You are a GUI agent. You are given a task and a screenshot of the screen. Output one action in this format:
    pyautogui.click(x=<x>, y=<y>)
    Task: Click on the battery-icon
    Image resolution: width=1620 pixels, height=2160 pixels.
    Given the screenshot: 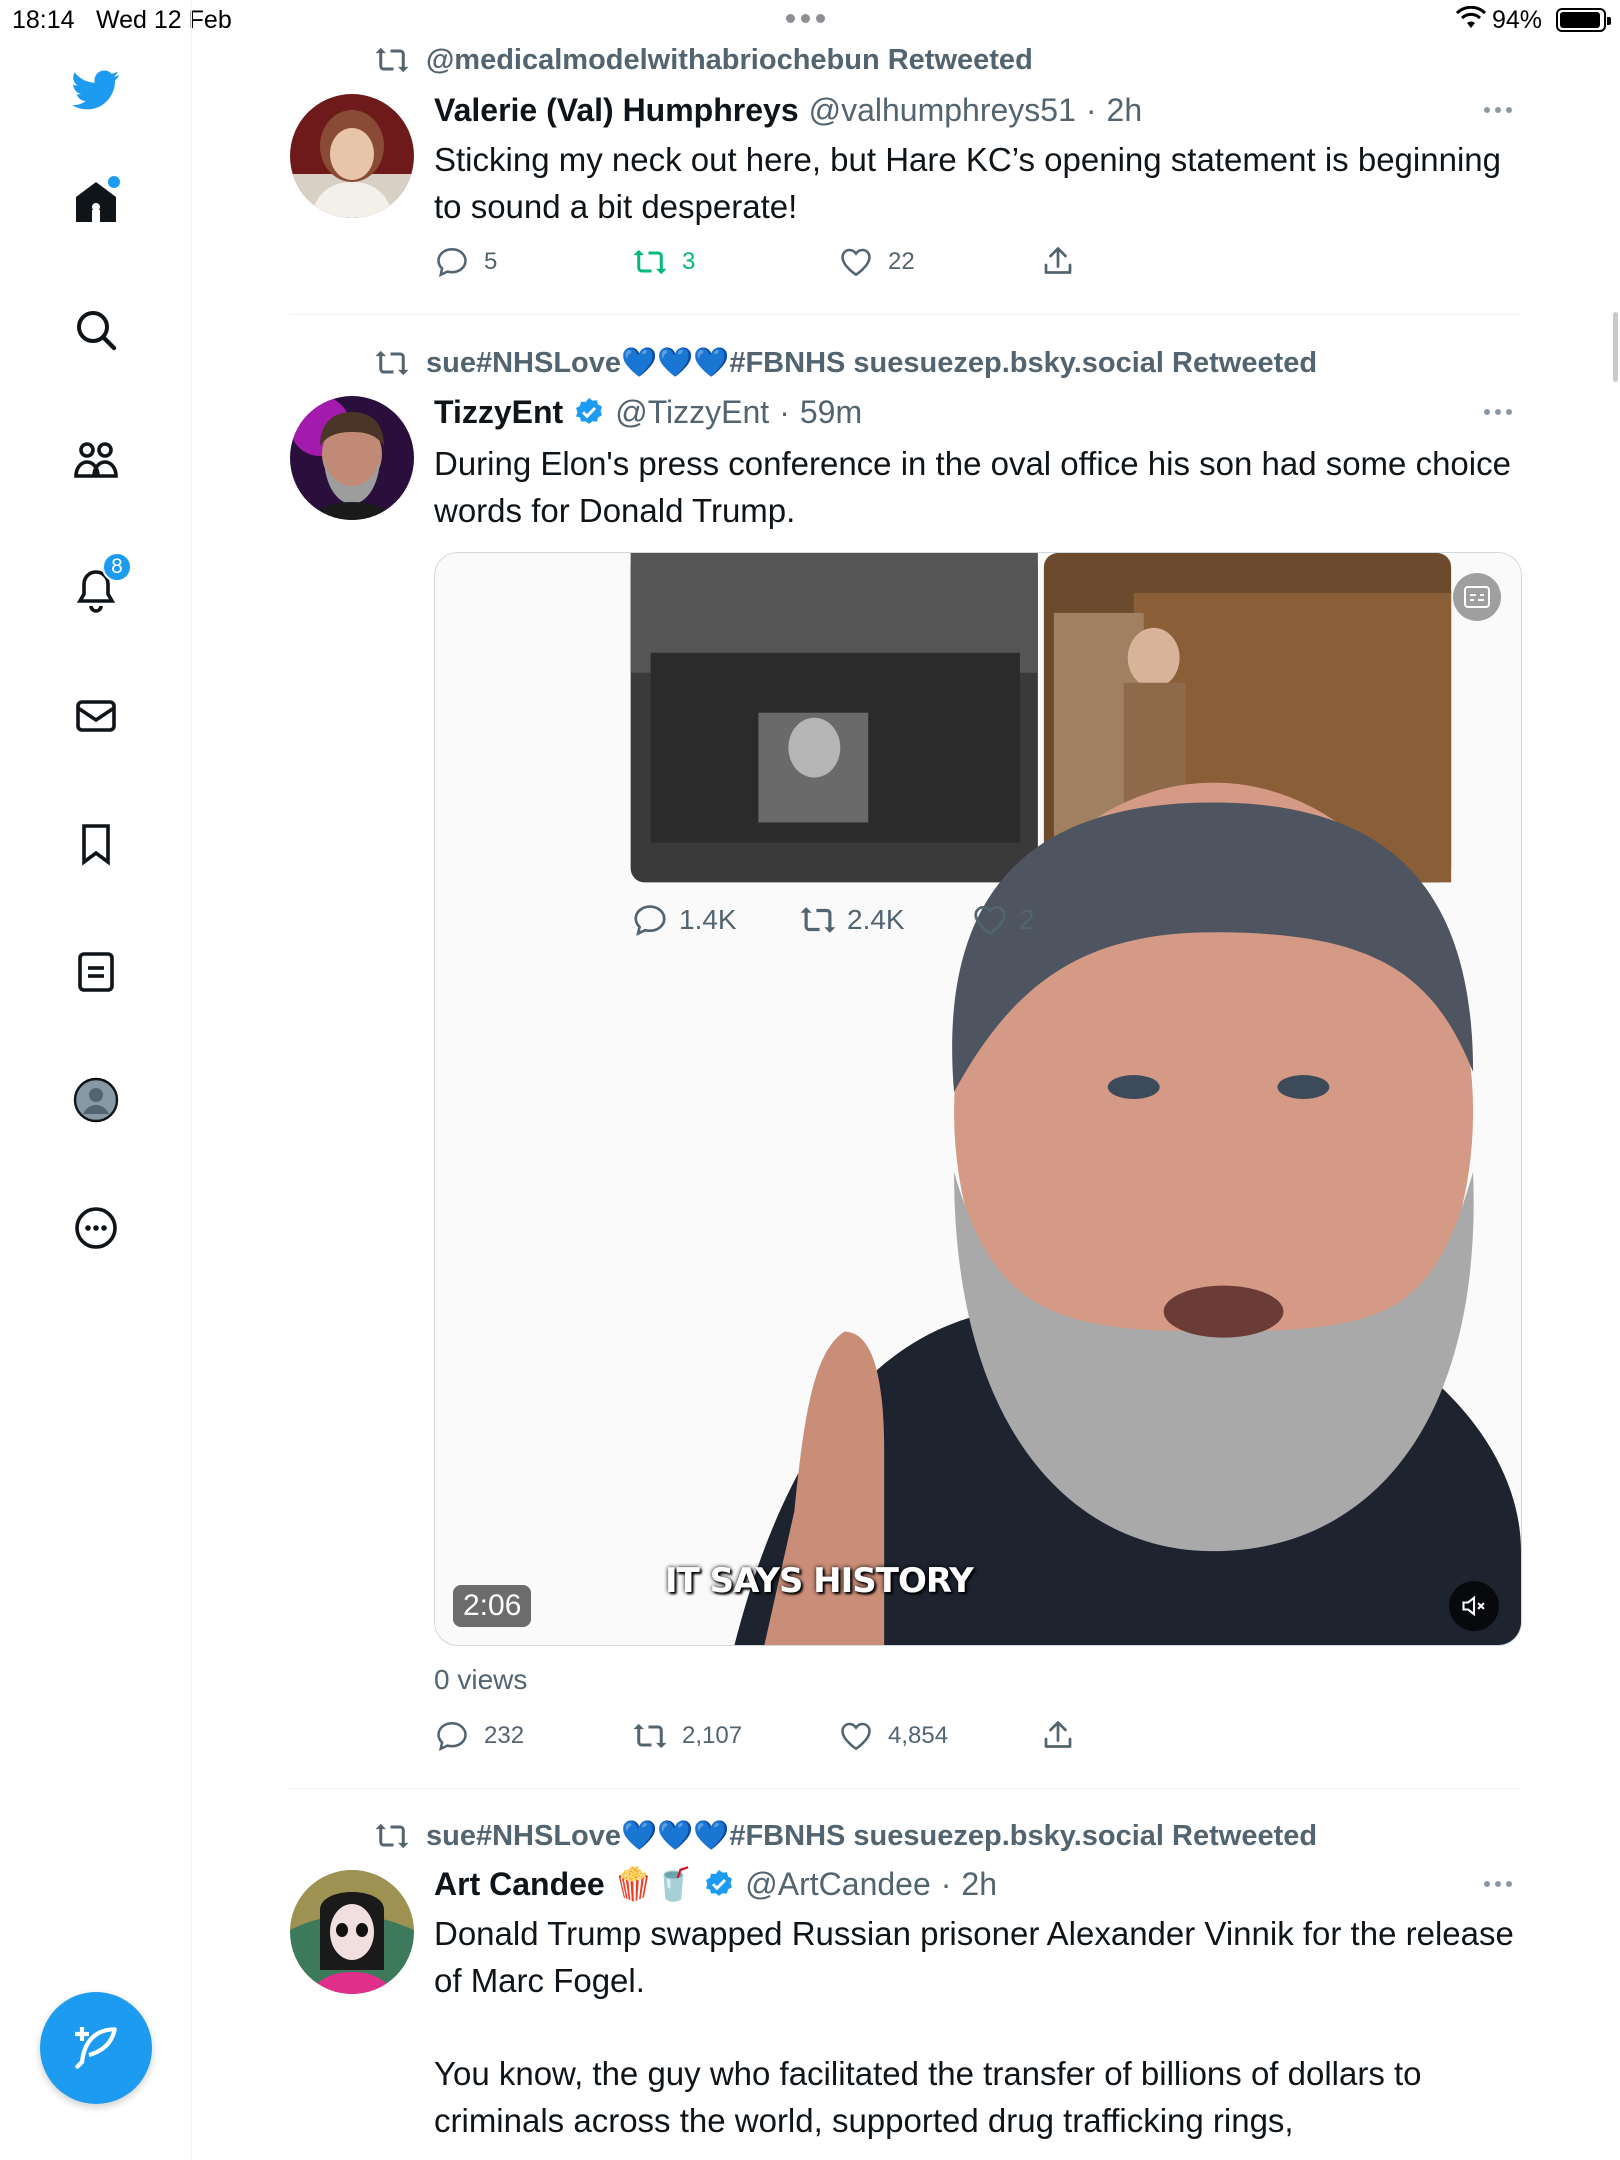 What is the action you would take?
    pyautogui.click(x=1583, y=20)
    